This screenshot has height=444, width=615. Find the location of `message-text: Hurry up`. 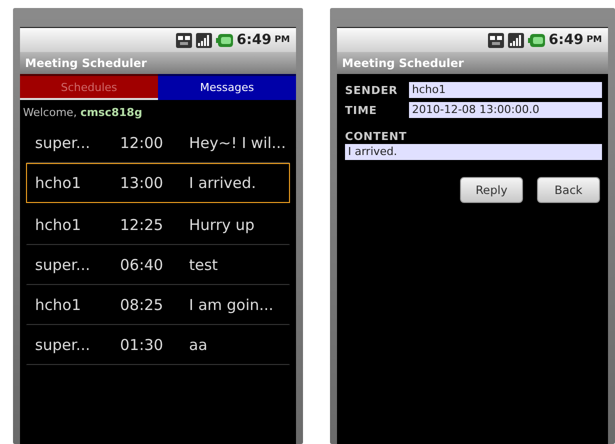

message-text: Hurry up is located at coordinates (222, 225).